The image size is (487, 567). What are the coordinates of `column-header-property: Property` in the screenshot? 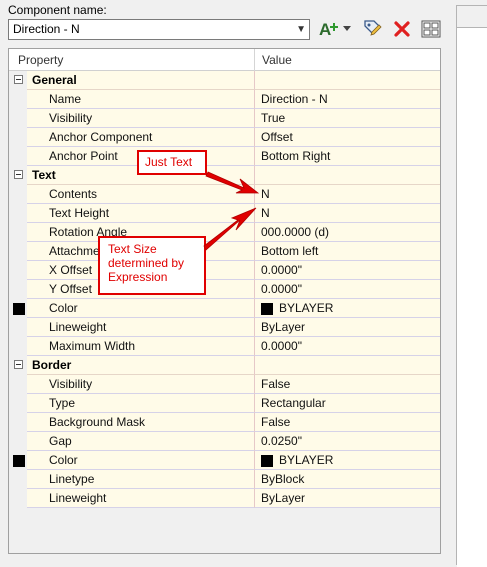 It's located at (40, 60).